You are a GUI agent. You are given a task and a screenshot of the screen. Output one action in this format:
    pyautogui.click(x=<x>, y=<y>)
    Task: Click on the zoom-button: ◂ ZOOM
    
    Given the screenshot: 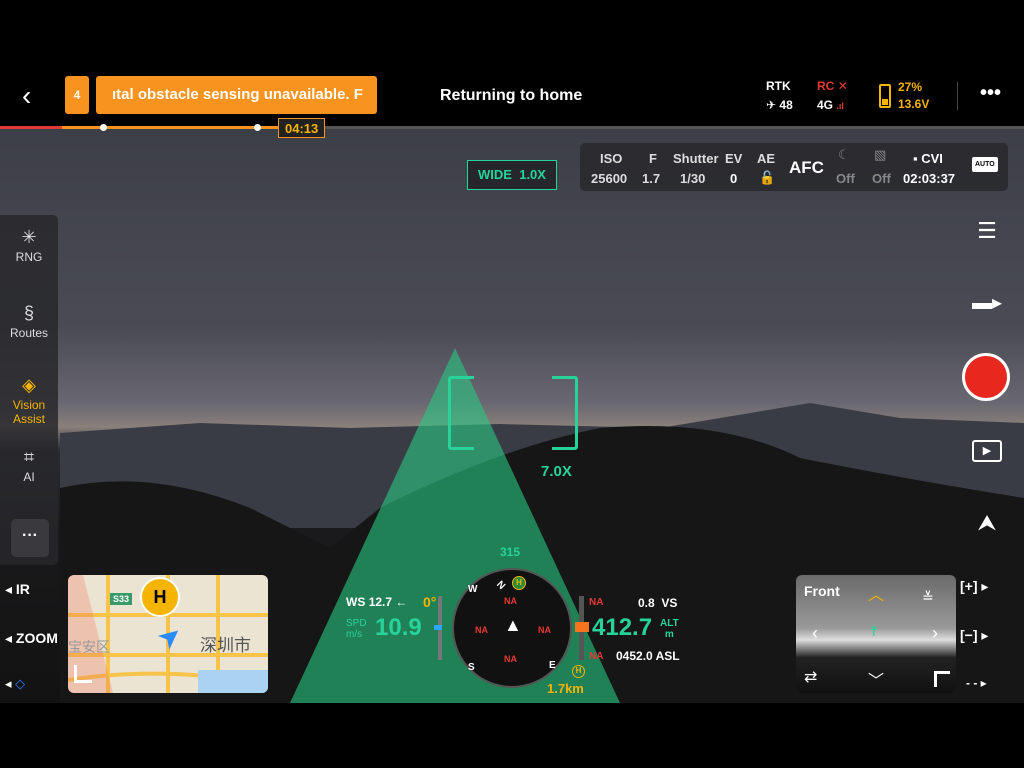 What is the action you would take?
    pyautogui.click(x=31, y=638)
    